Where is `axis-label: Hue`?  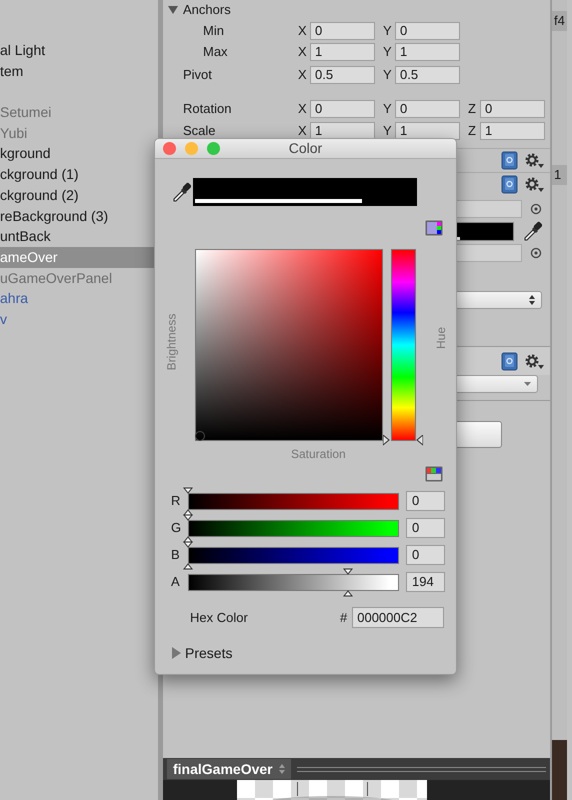
axis-label: Hue is located at coordinates (441, 338).